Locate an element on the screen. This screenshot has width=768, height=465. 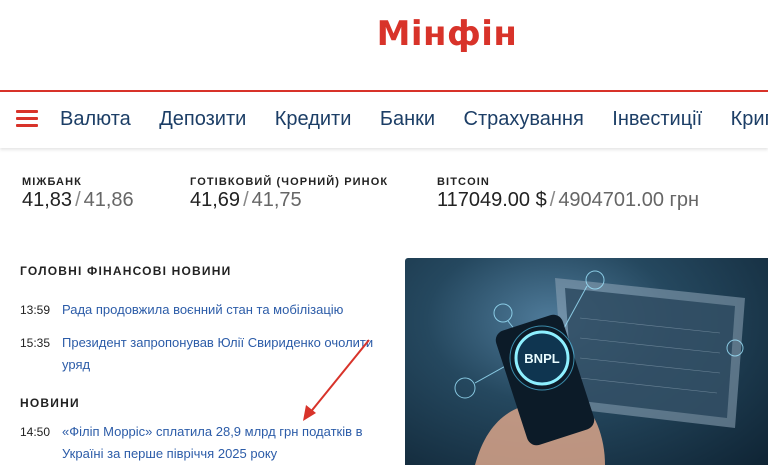
news-time: 14:50 is located at coordinates (35, 432).